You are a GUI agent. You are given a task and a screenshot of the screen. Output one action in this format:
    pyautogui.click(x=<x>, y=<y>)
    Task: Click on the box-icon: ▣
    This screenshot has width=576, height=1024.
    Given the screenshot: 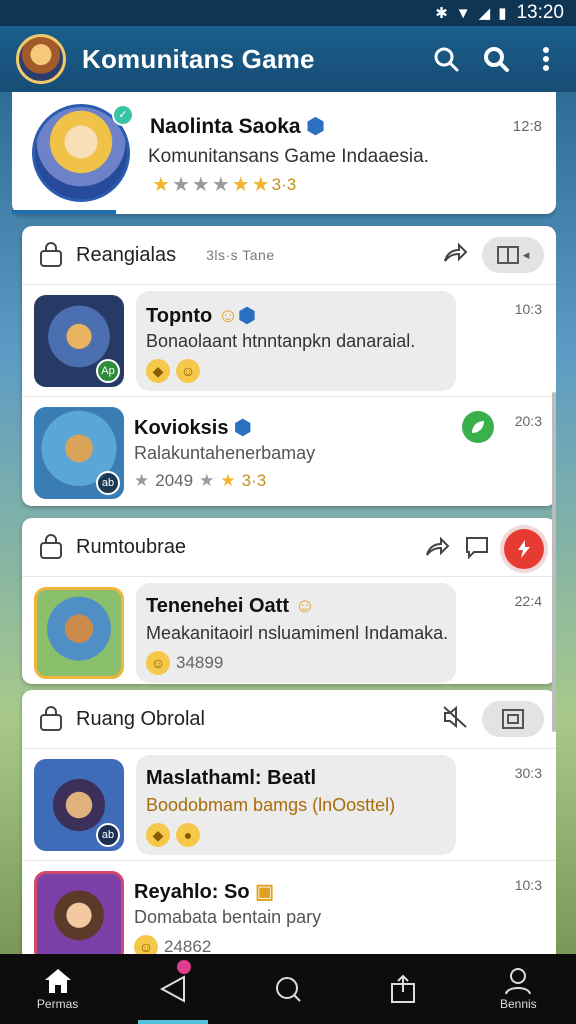 What is the action you would take?
    pyautogui.click(x=265, y=892)
    